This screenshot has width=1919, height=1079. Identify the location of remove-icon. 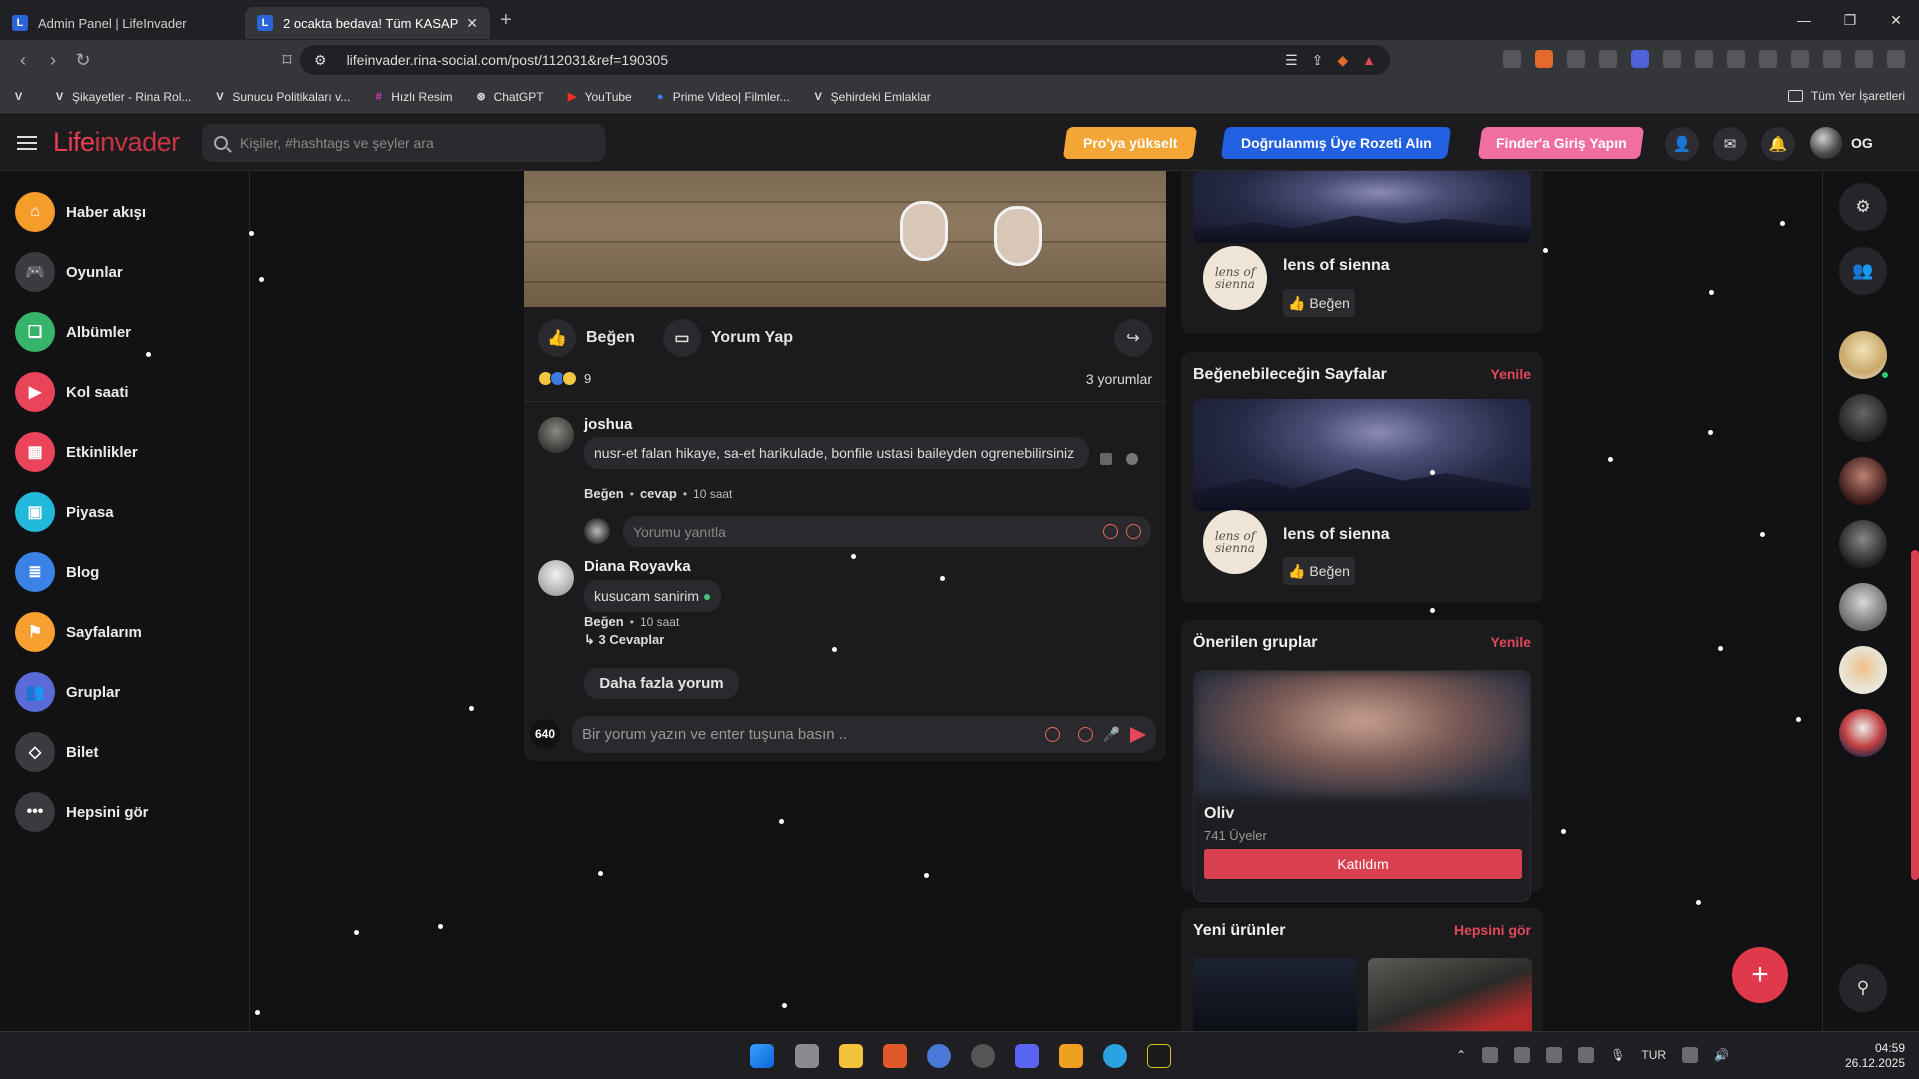
(1132, 459).